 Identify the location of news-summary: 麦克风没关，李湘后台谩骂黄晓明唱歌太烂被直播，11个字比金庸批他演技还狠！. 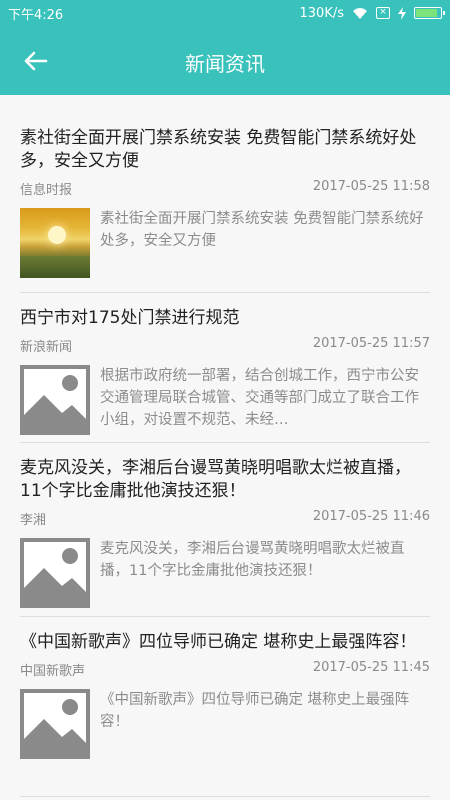
(252, 560).